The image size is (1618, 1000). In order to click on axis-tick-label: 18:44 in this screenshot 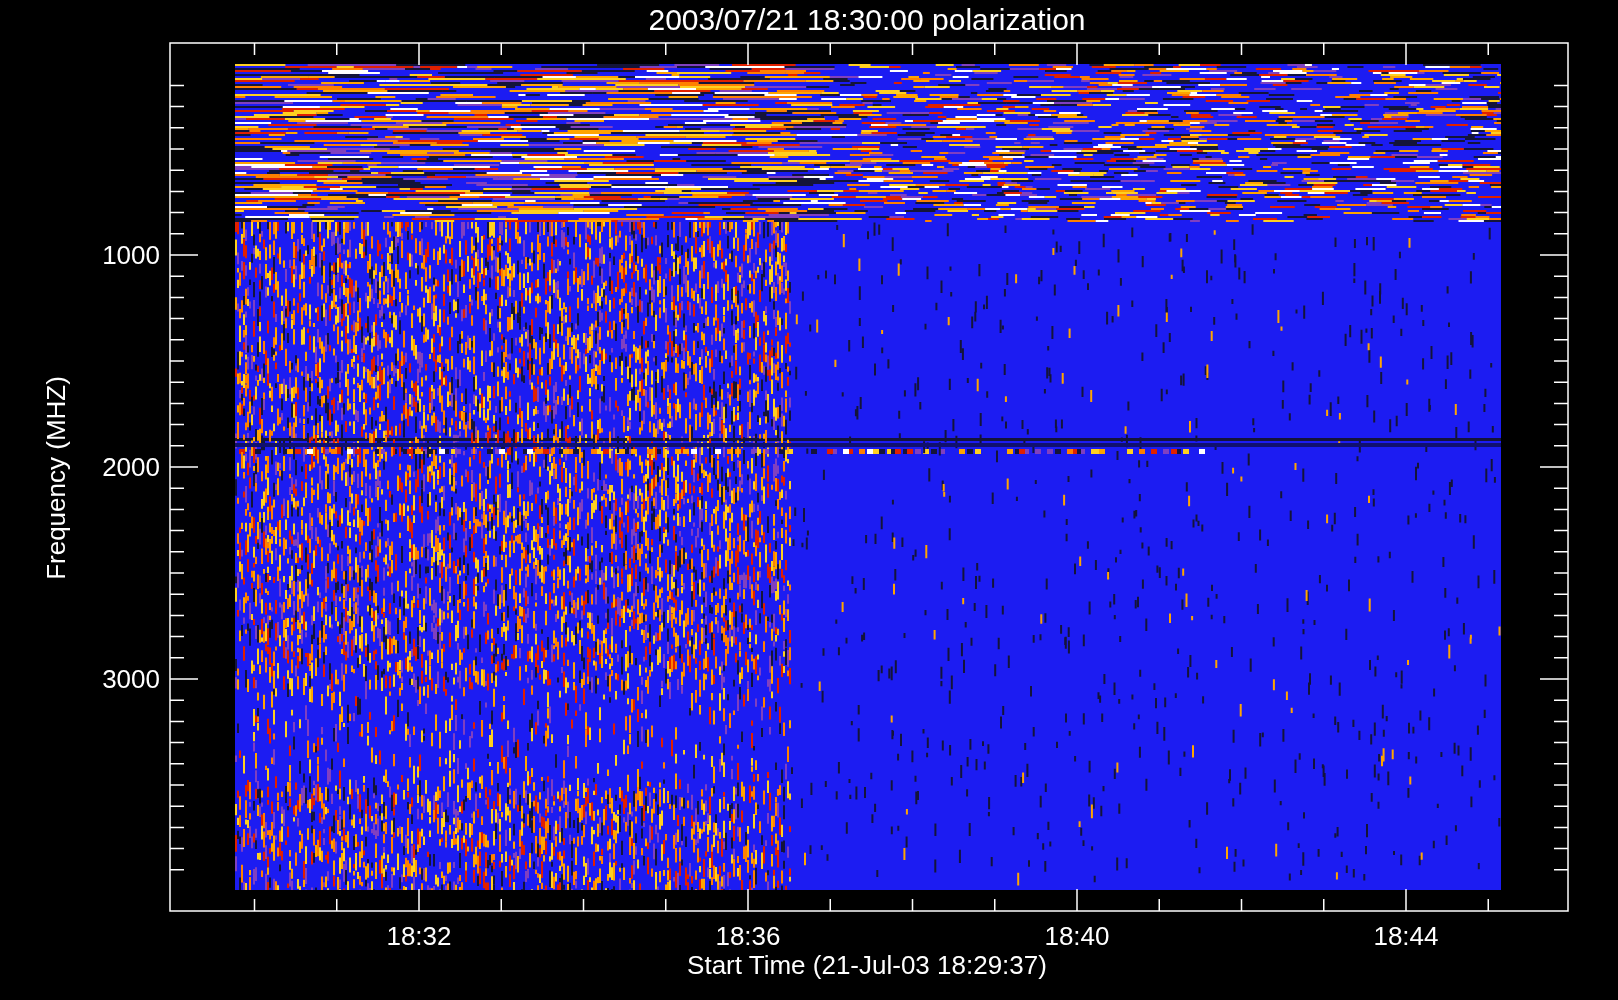, I will do `click(1406, 936)`.